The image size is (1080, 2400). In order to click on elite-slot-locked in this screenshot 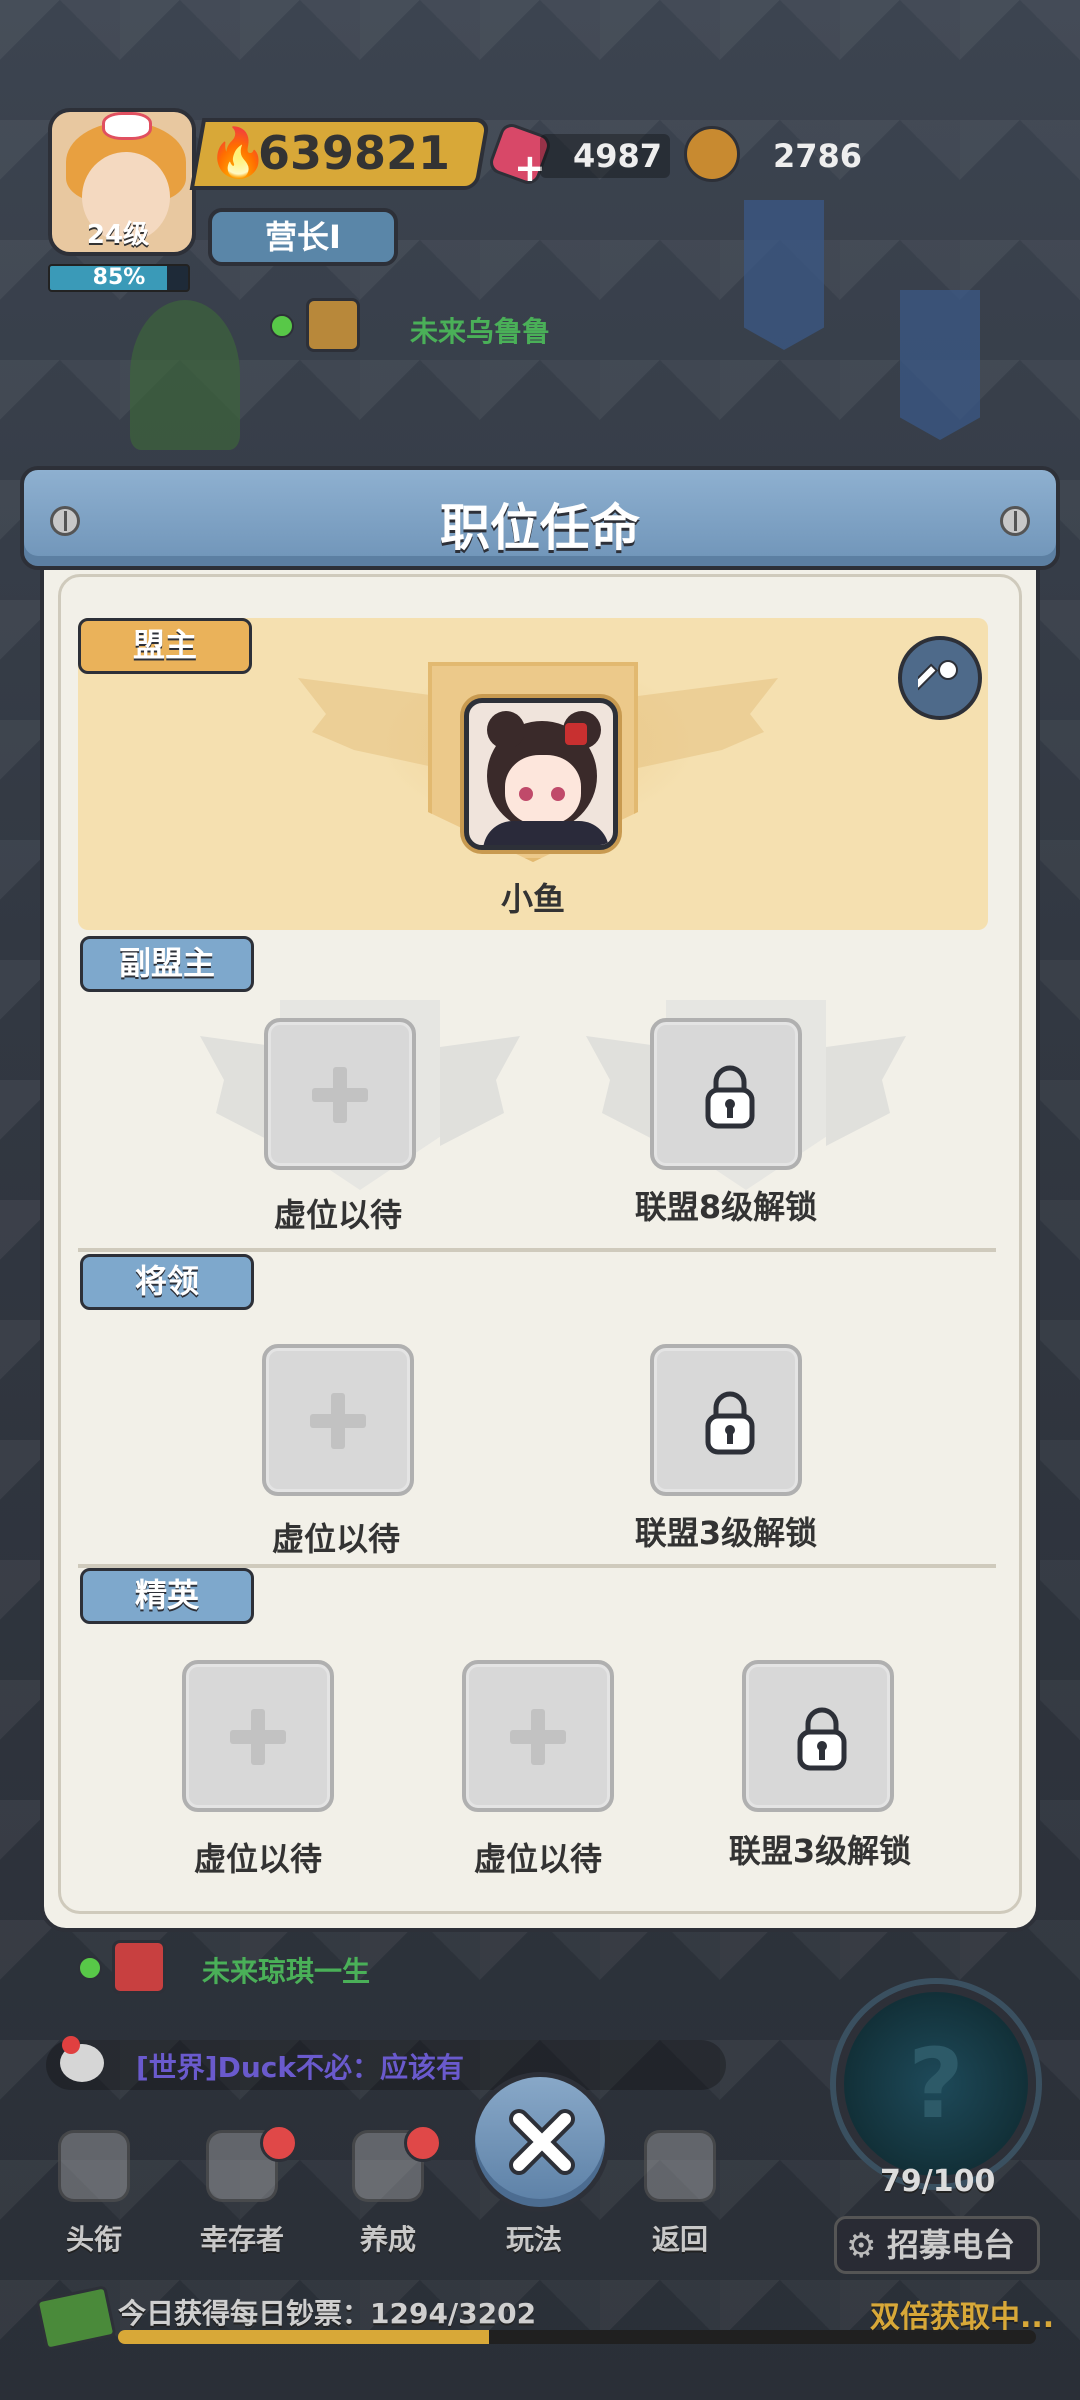, I will do `click(818, 1736)`.